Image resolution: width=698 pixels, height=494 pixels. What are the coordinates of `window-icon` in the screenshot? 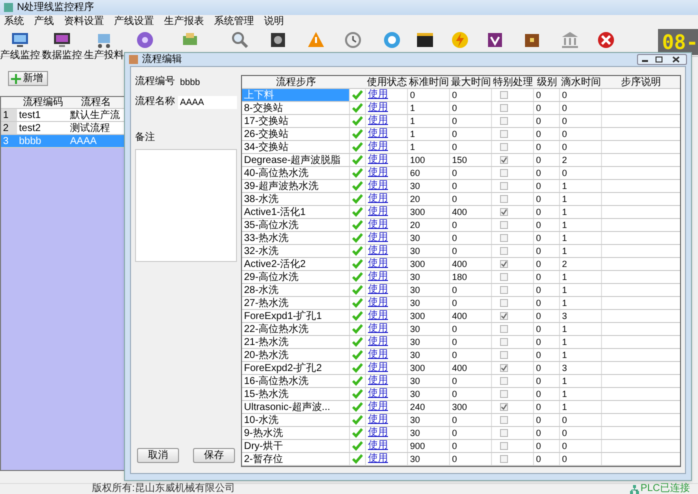 It's located at (425, 40).